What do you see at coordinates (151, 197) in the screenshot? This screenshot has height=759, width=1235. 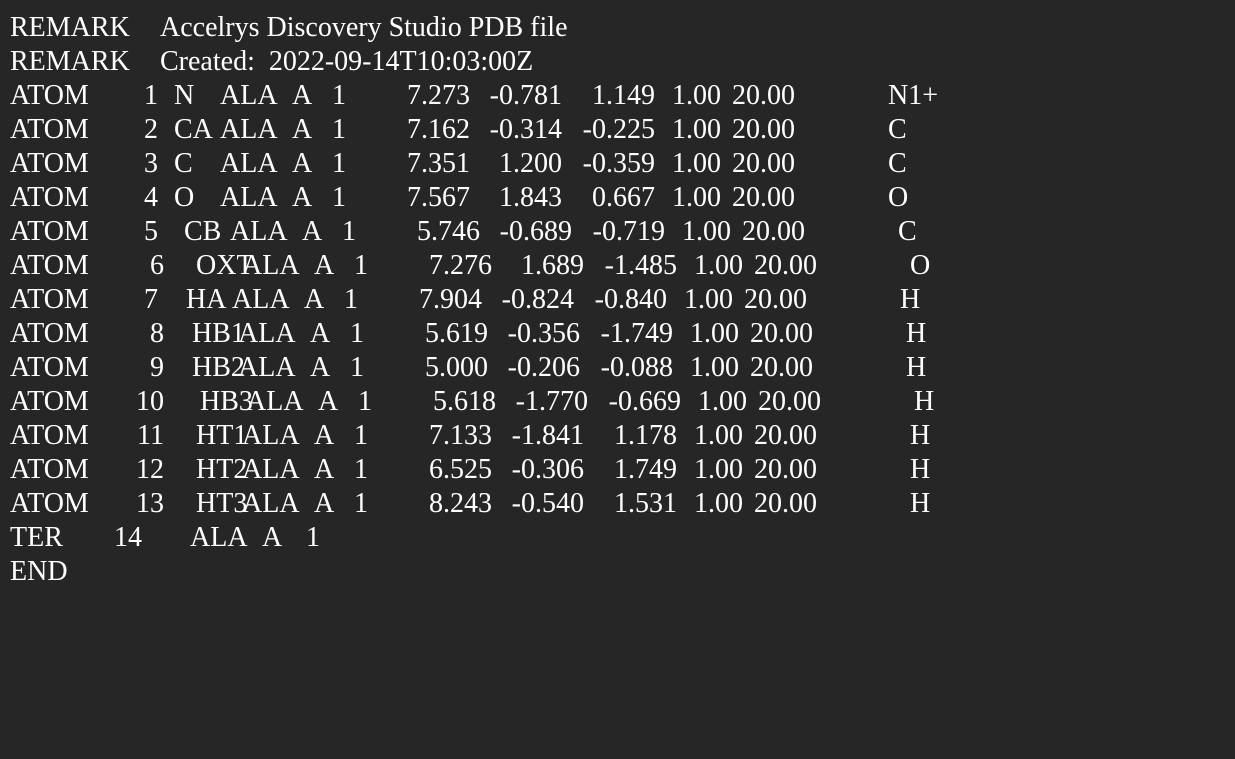 I see `atom-serial: 4` at bounding box center [151, 197].